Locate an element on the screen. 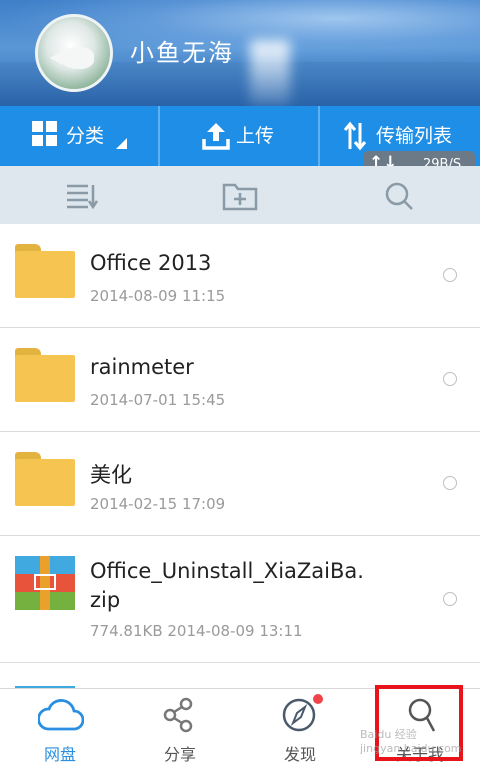 This screenshot has width=480, height=765. tab-transfer-label: 传输列表 is located at coordinates (414, 136).